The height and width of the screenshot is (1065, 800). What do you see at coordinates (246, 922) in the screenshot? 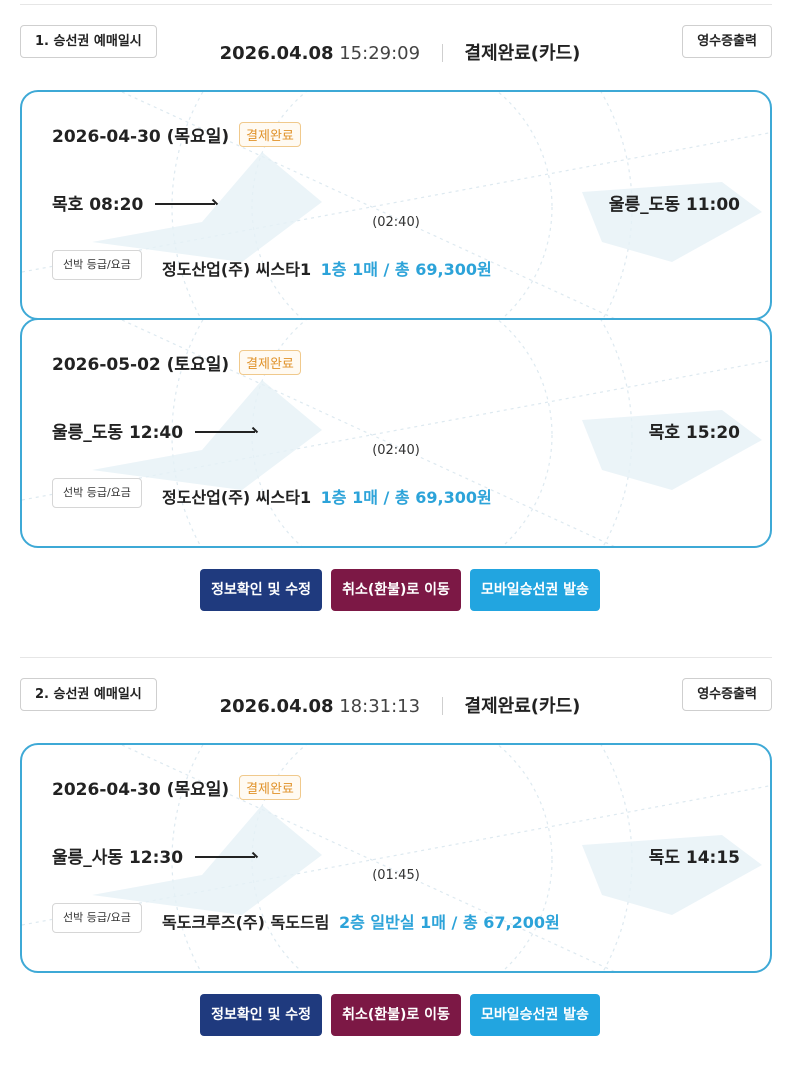
I see `ship-name: 독도크루즈(주) 독도드림` at bounding box center [246, 922].